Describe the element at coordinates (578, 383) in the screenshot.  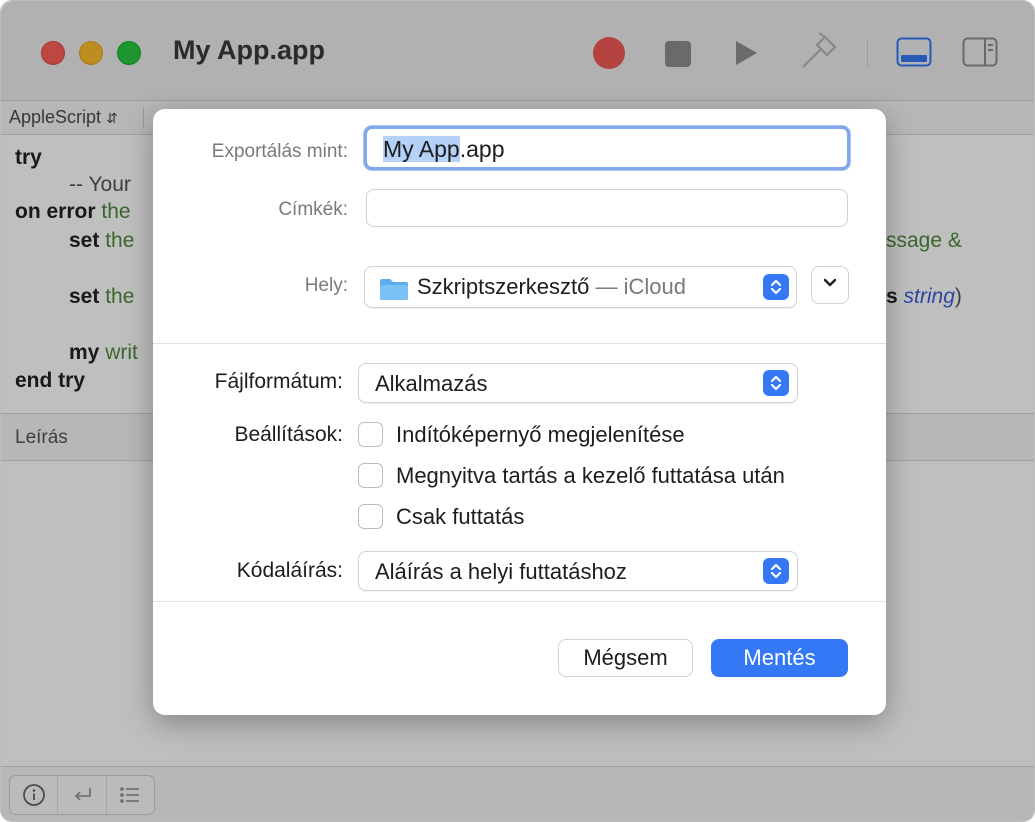
I see `file-format-popup: Alkalmazás` at that location.